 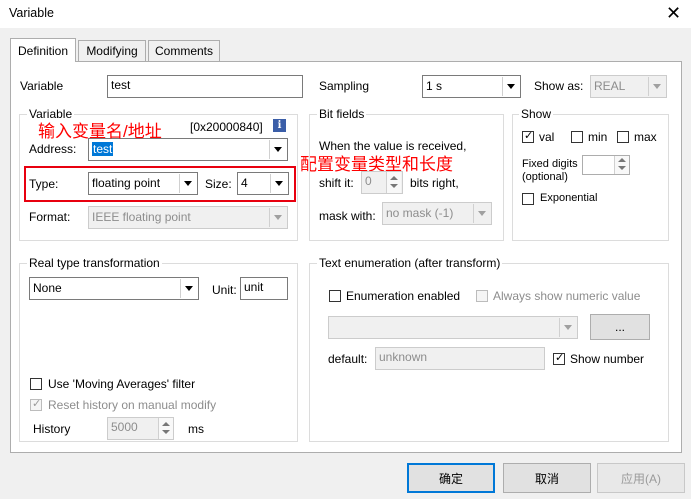 I want to click on window-title: Variable, so click(x=31, y=13).